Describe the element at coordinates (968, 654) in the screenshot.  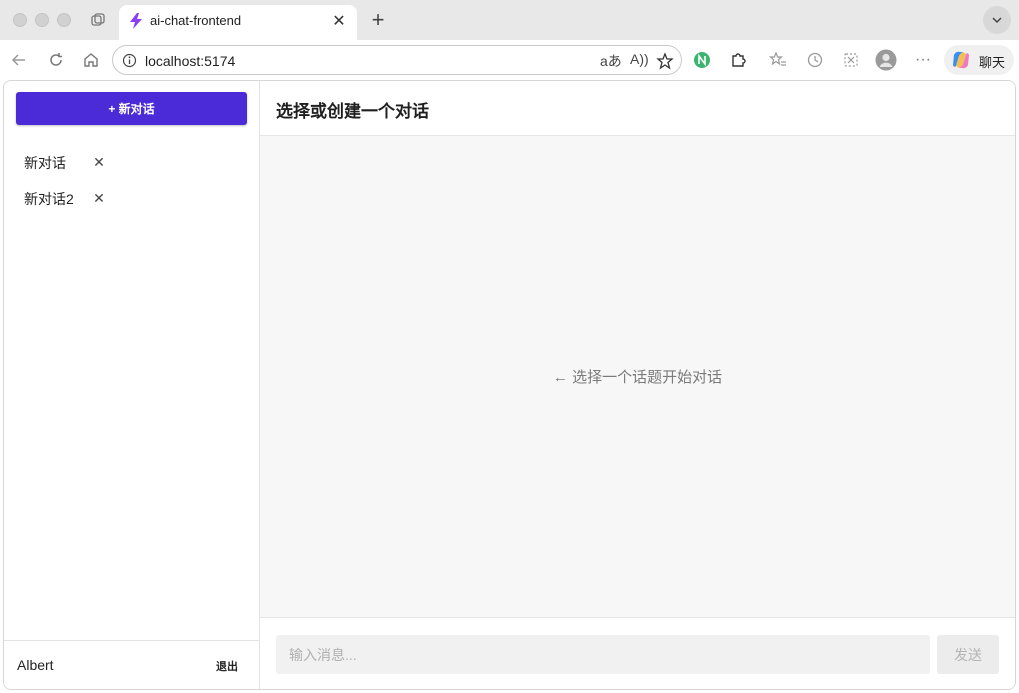
I see `send-button: 发送` at that location.